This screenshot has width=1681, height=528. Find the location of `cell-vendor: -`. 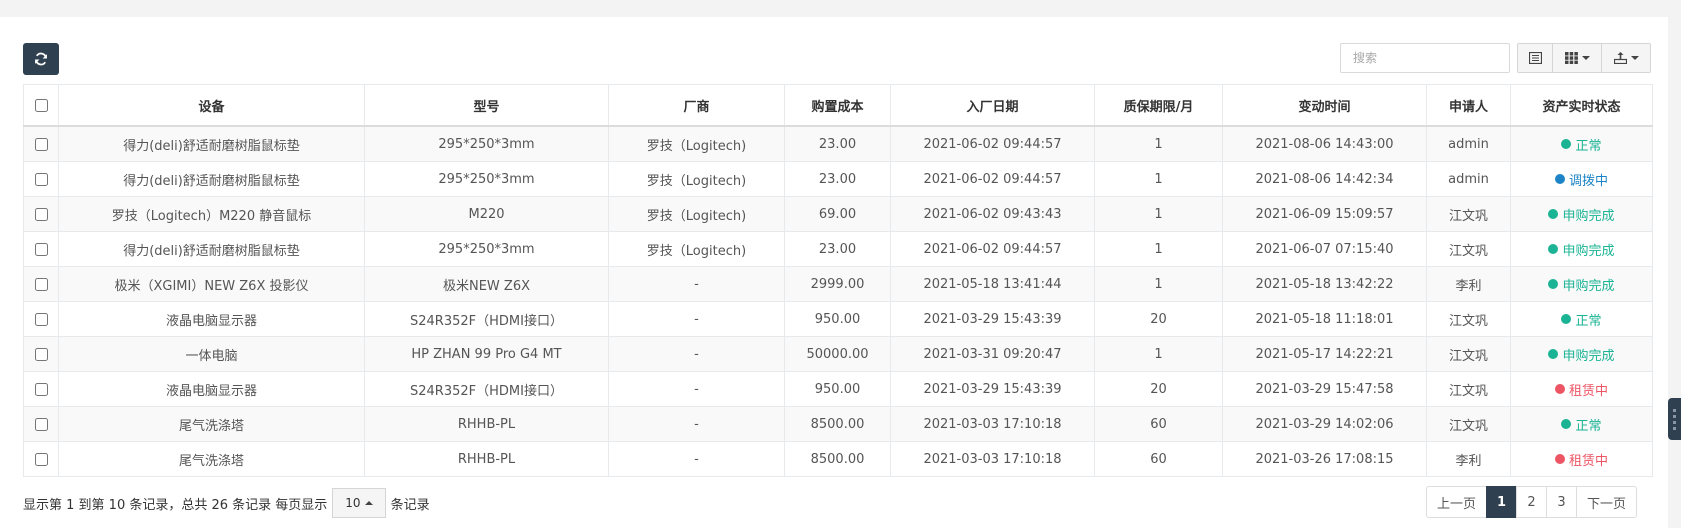

cell-vendor: - is located at coordinates (696, 424).